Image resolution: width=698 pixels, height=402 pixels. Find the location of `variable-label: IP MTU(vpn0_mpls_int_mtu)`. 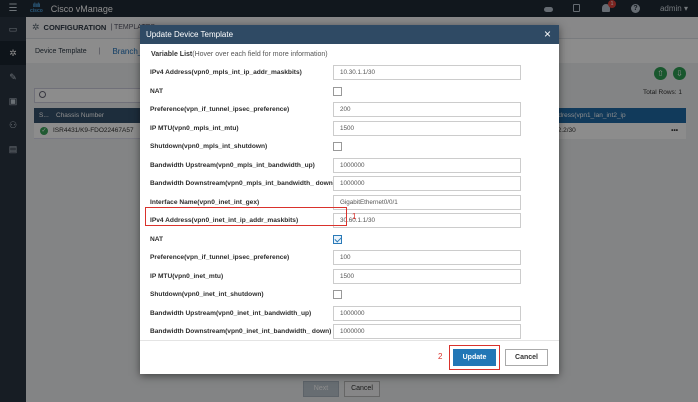

variable-label: IP MTU(vpn0_mpls_int_mtu) is located at coordinates (194, 128).